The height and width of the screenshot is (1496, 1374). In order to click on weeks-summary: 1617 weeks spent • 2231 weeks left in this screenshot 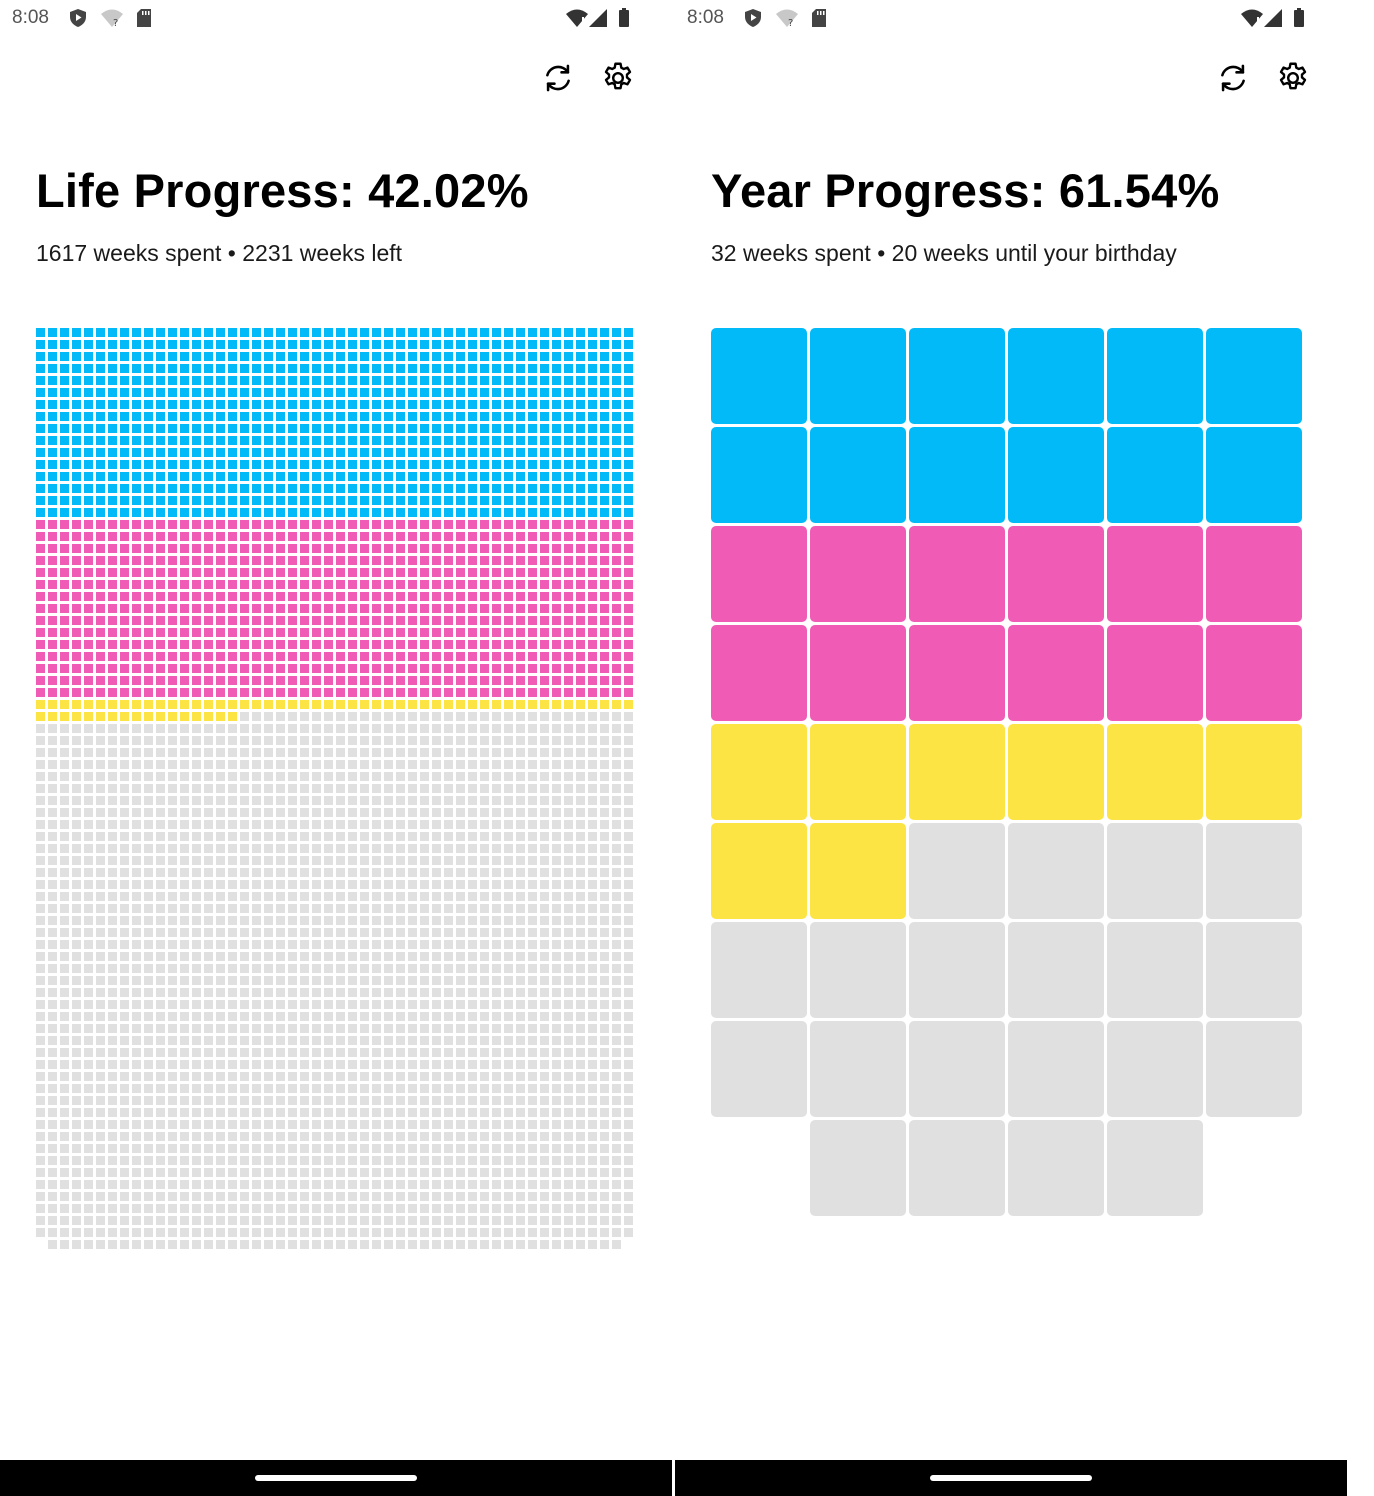, I will do `click(219, 253)`.